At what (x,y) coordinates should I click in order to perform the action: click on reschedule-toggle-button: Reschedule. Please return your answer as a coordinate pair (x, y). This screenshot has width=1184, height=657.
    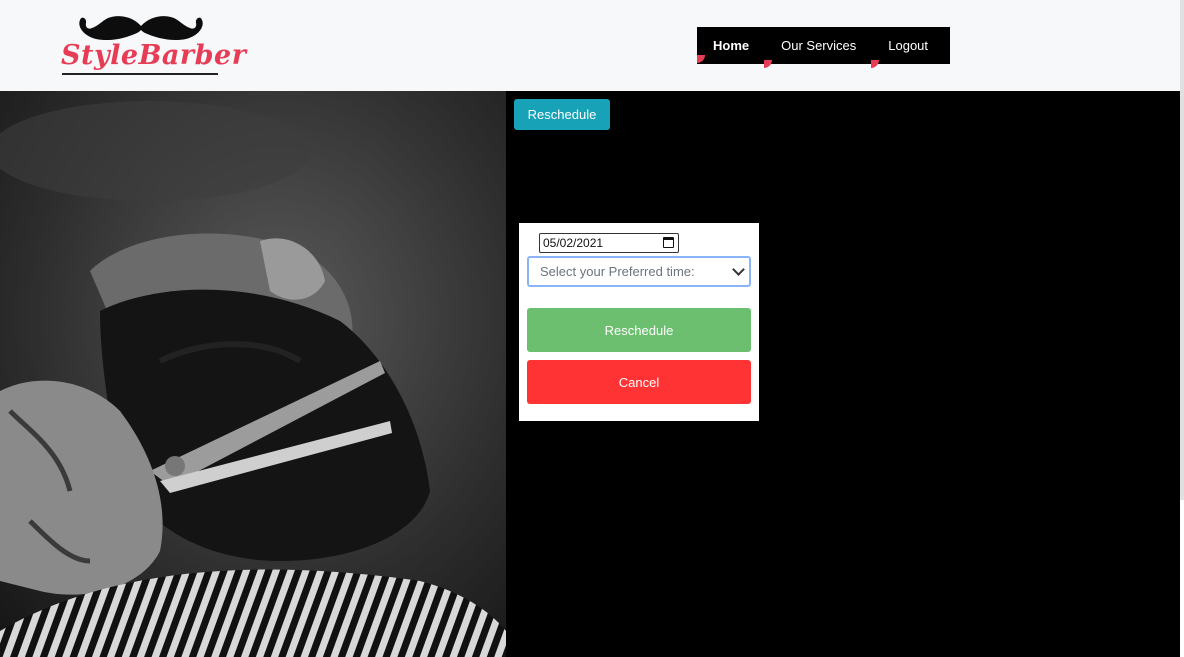
    Looking at the image, I should click on (562, 114).